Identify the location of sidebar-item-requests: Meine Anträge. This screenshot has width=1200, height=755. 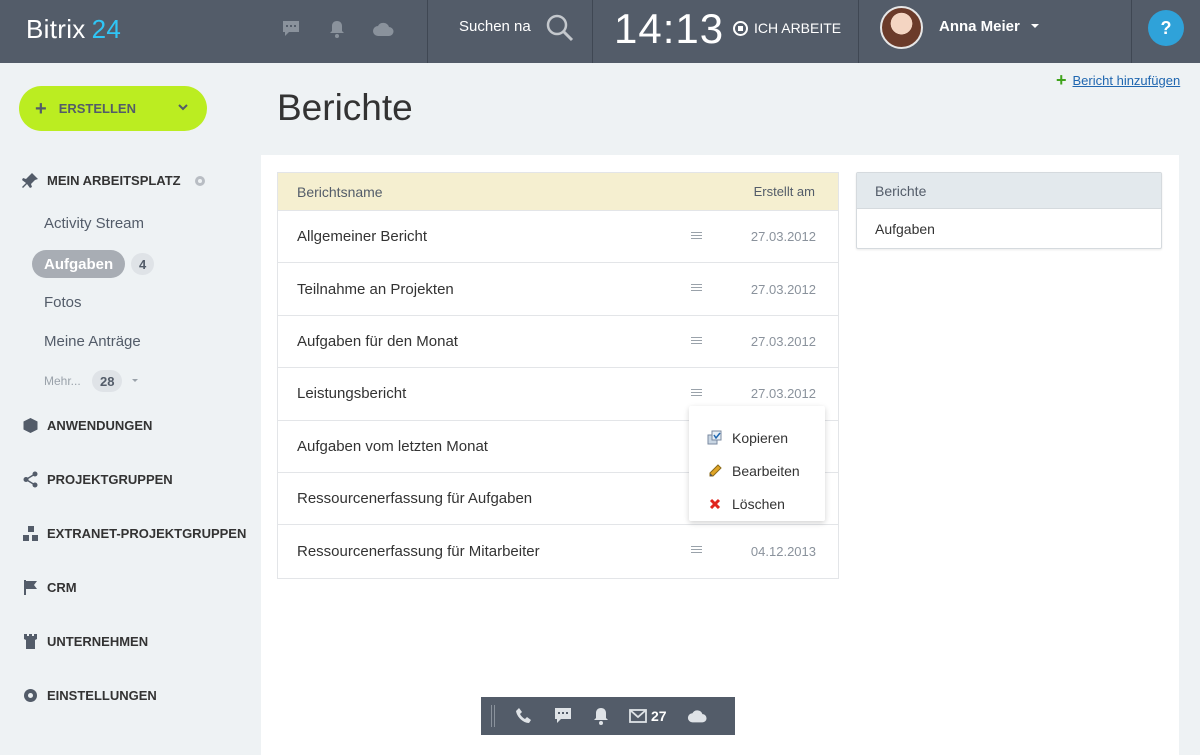
(92, 341).